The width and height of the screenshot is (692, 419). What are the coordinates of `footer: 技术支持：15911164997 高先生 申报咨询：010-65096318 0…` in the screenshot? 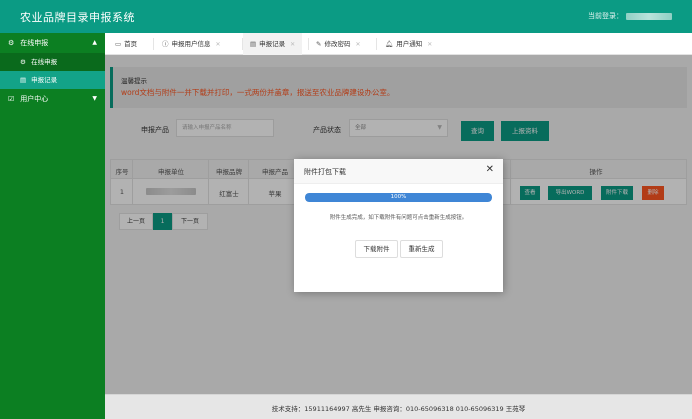 It's located at (398, 406).